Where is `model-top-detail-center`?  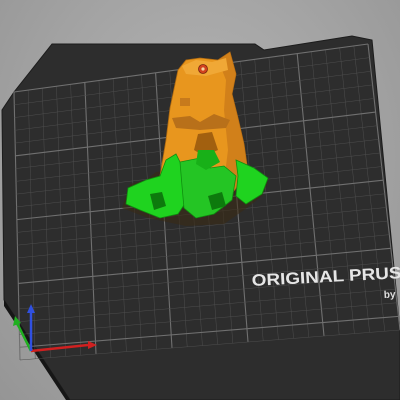 model-top-detail-center is located at coordinates (203, 69).